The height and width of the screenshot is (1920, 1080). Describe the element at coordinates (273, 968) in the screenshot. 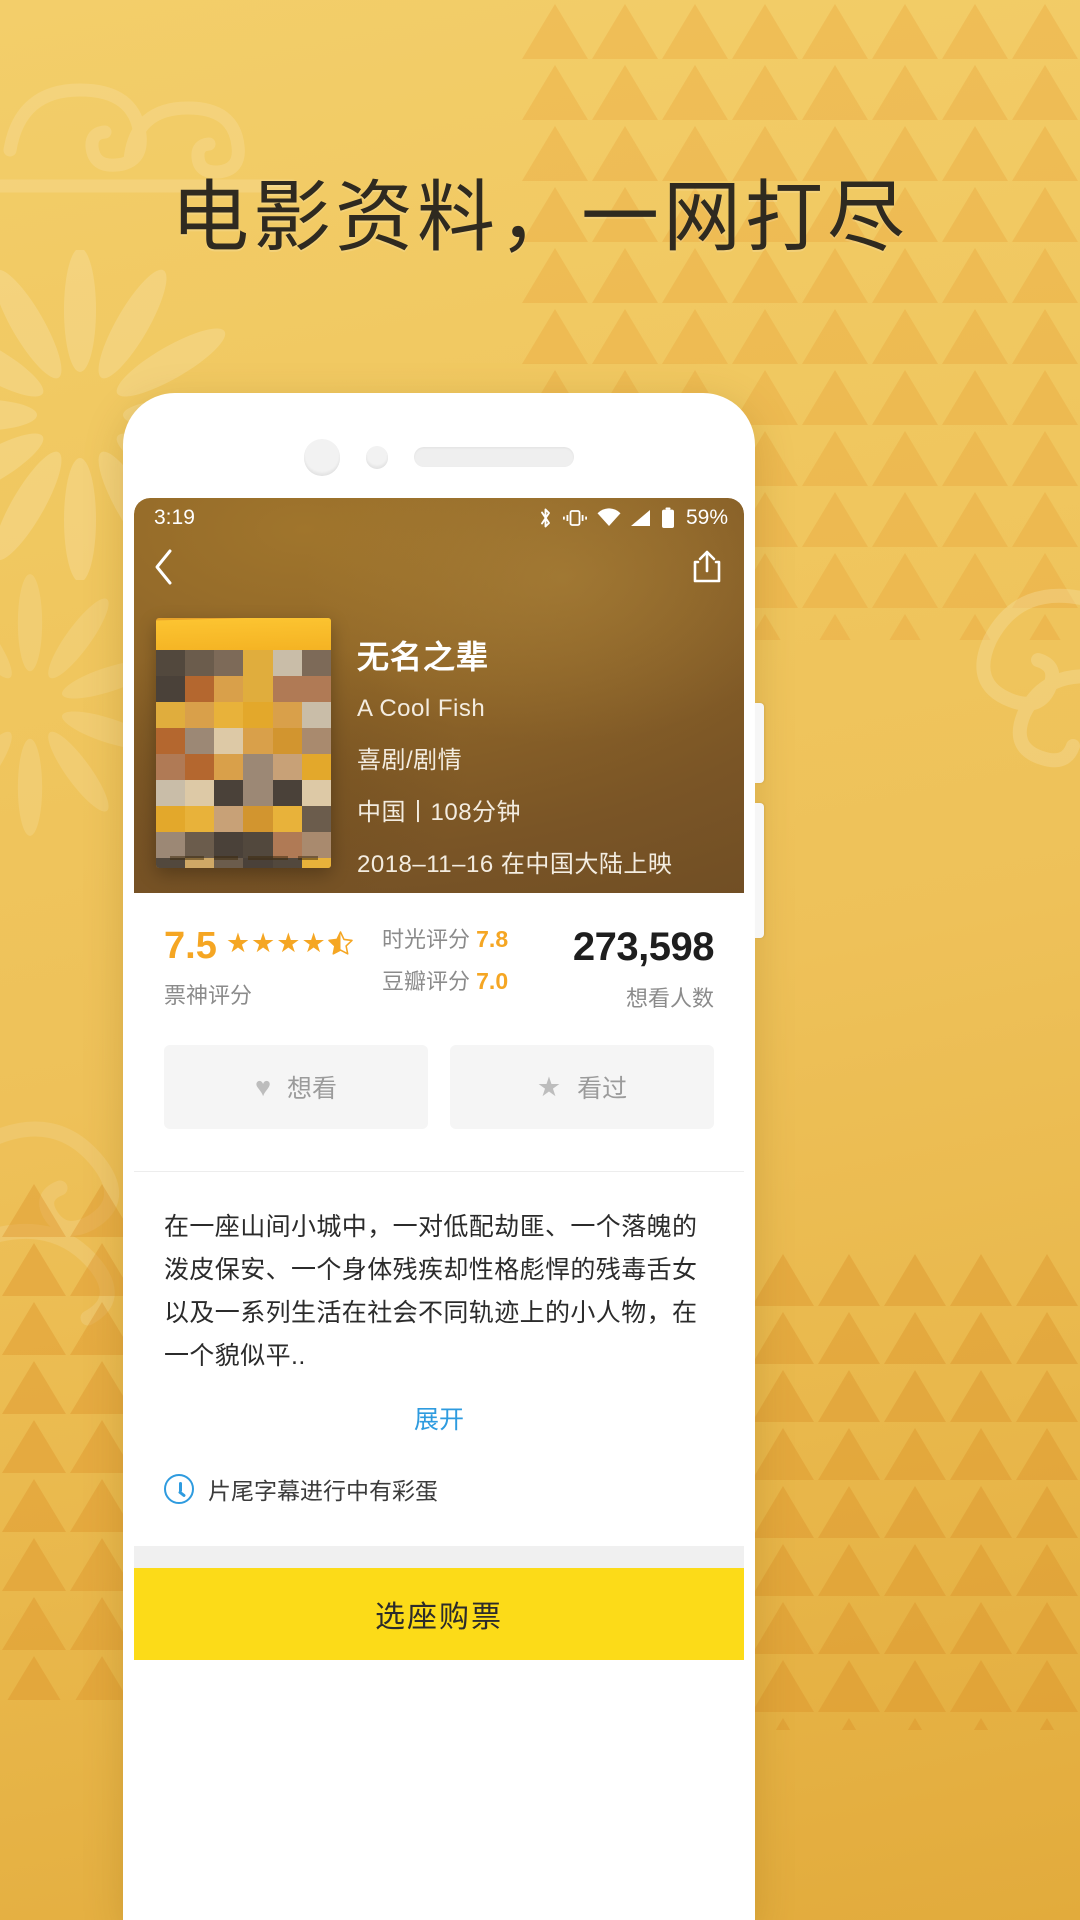

I see `main-rating-block: 7.5 ★ ★ ★ ★ 票神评分` at that location.